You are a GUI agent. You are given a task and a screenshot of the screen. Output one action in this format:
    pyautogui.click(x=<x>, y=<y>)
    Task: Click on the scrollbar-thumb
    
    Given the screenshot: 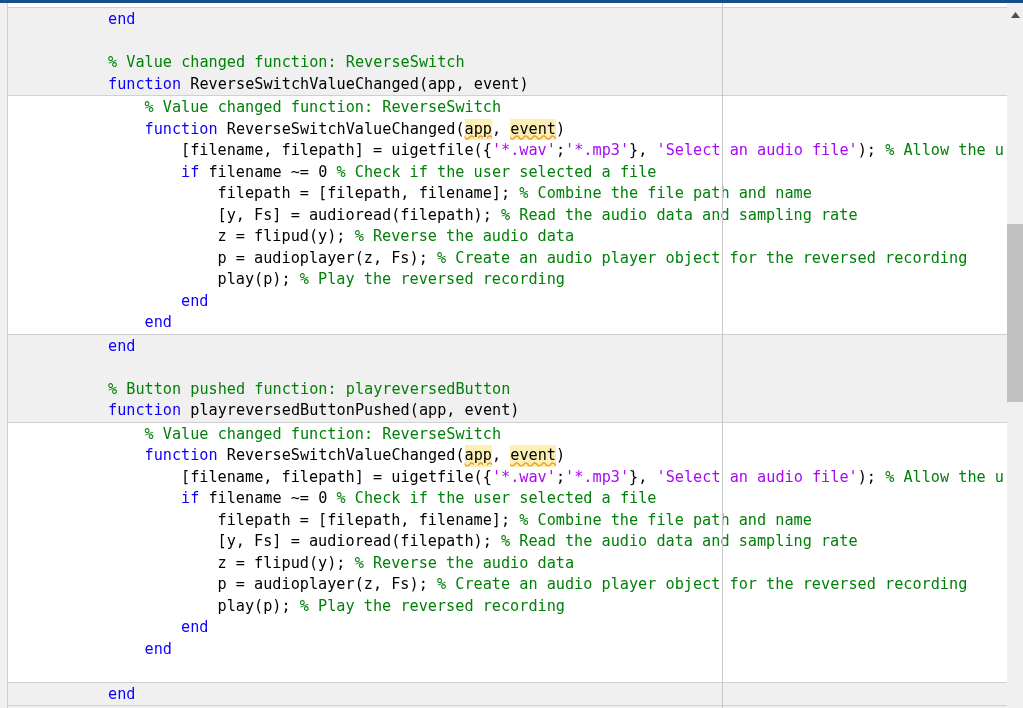 What is the action you would take?
    pyautogui.click(x=1015, y=313)
    